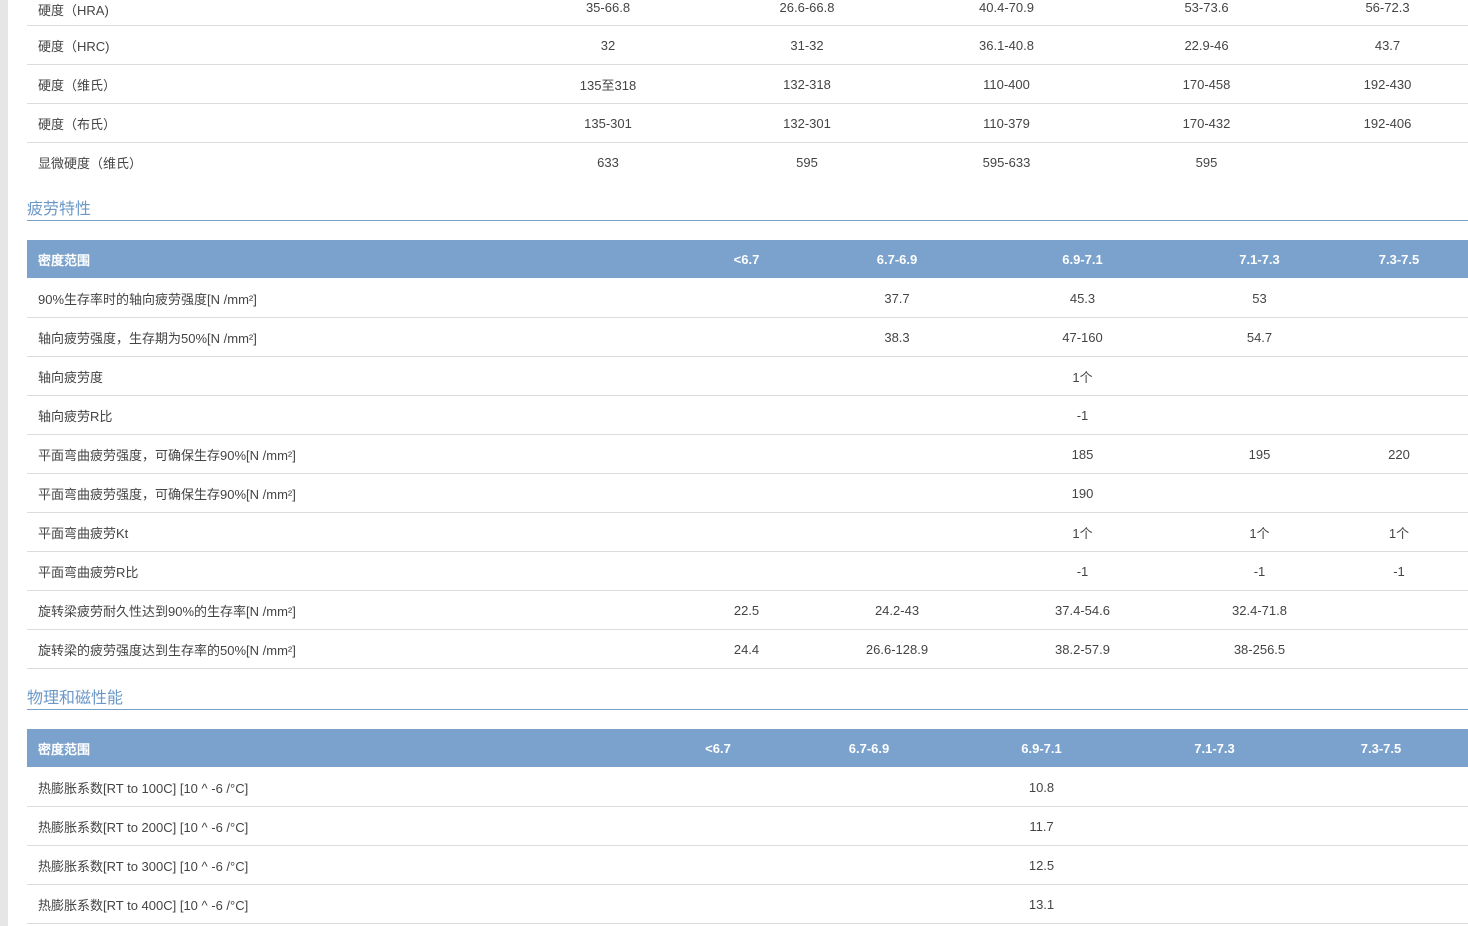  I want to click on property-value: 38-256.5, so click(1259, 649).